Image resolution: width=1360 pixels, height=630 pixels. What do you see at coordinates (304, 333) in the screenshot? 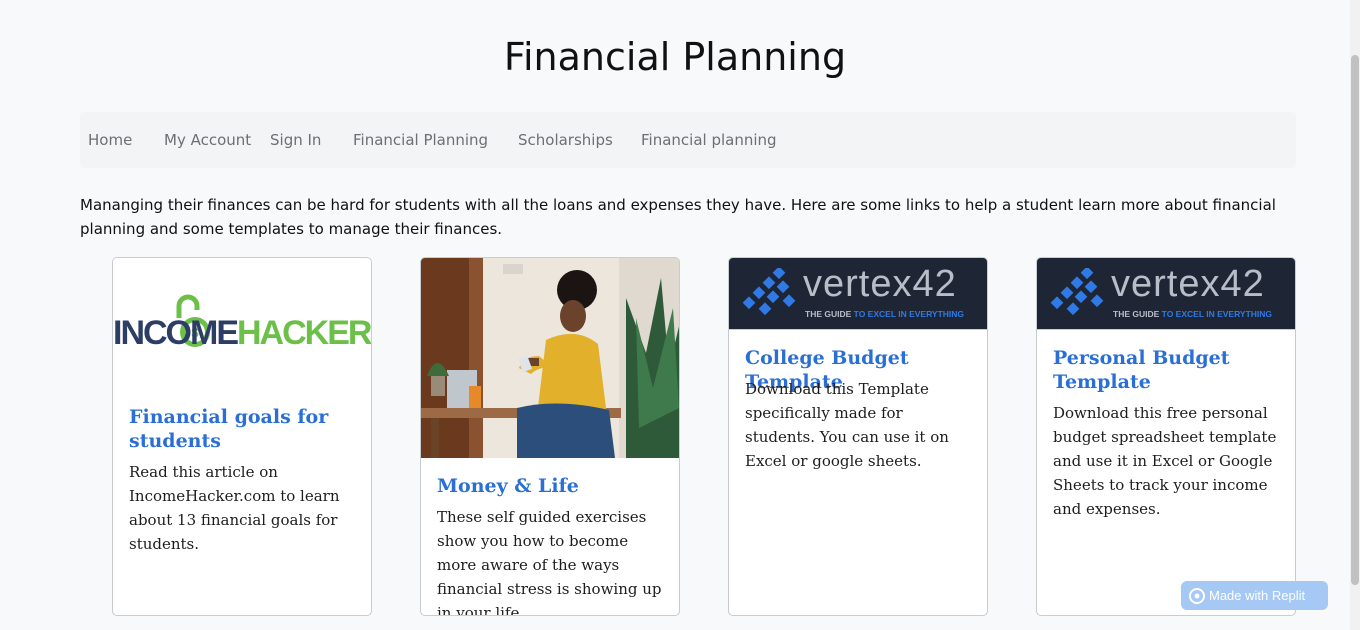
I see `logo-hacker-text: HACKER` at bounding box center [304, 333].